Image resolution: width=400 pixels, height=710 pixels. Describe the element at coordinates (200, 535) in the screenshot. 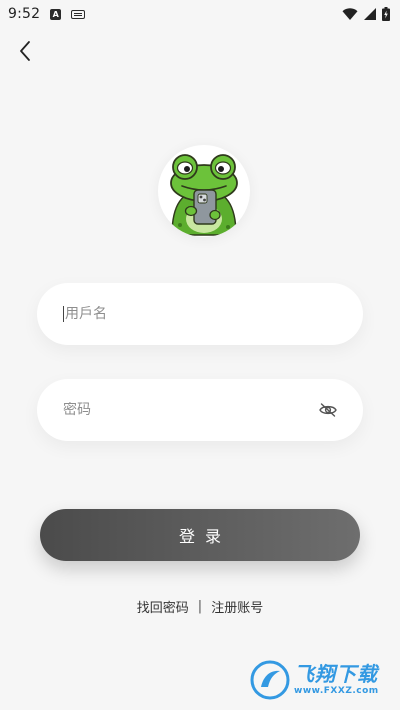

I see `login-button: 登录` at that location.